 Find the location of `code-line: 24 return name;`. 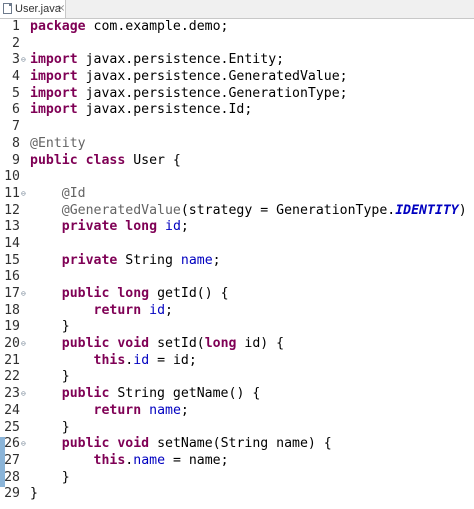

code-line: 24 return name; is located at coordinates (237, 411).